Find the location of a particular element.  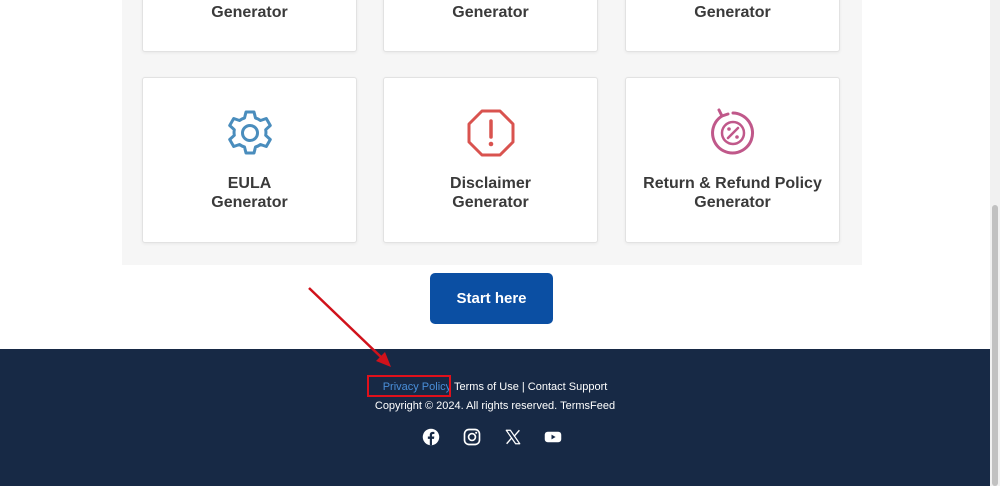

refund-policy-generator-card: Return & Refund Policy Generator is located at coordinates (732, 160).